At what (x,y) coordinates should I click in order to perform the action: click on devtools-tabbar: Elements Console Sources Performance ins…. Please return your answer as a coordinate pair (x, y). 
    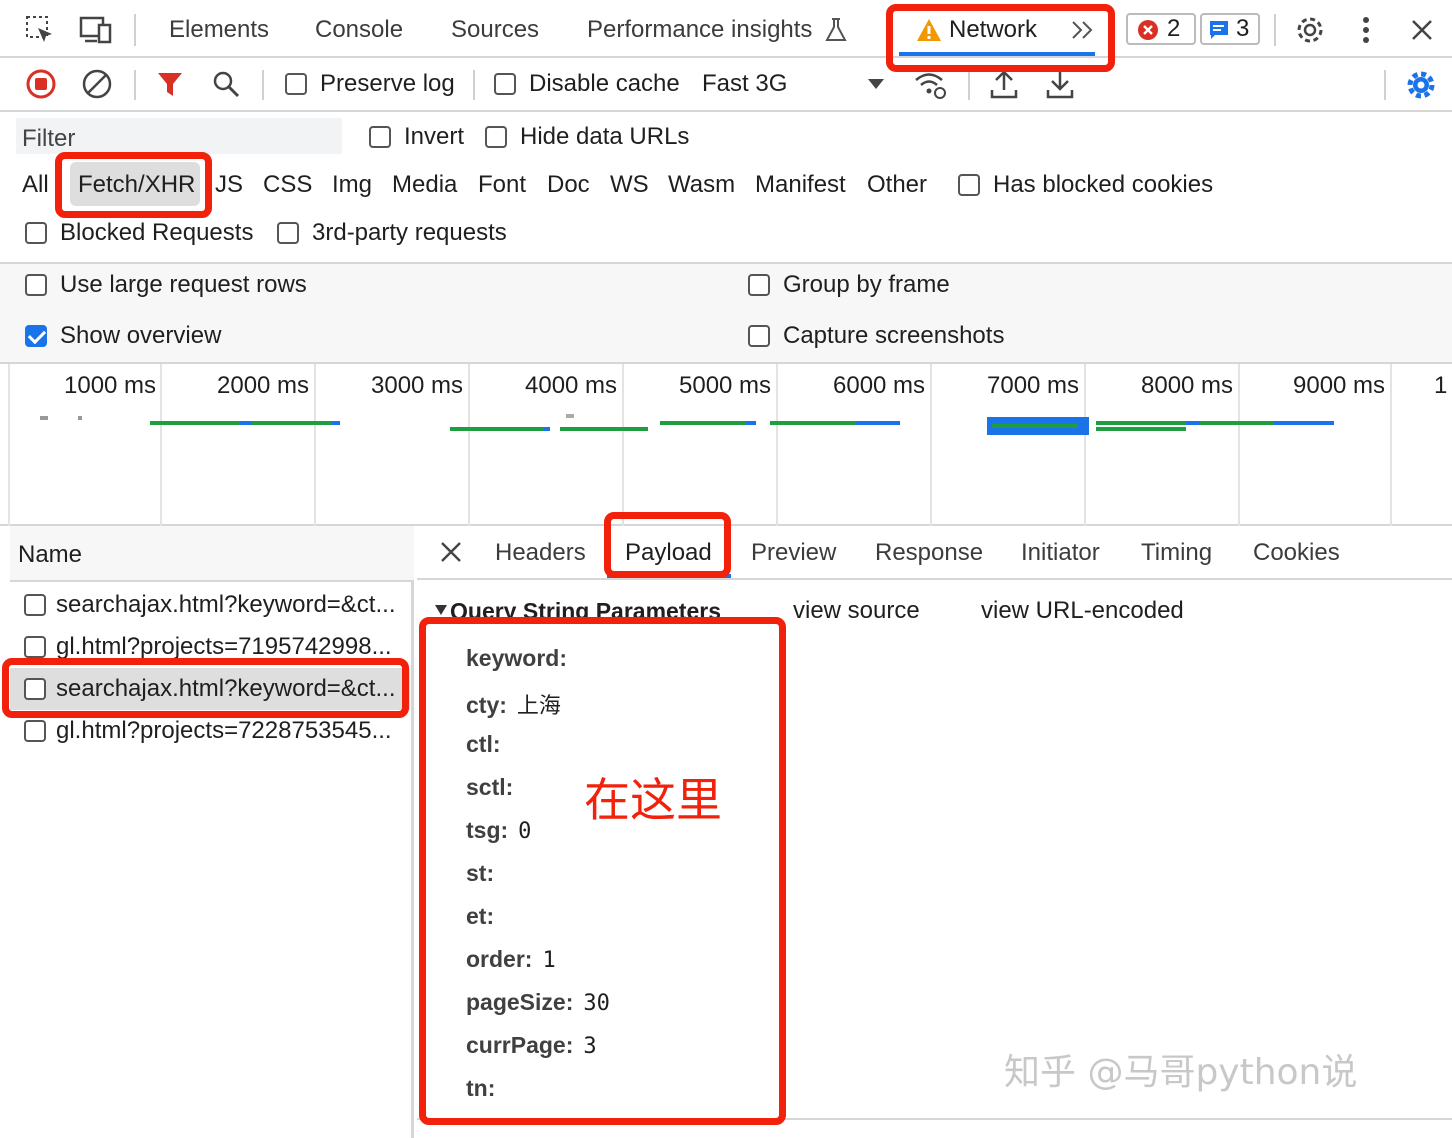
    Looking at the image, I should click on (726, 29).